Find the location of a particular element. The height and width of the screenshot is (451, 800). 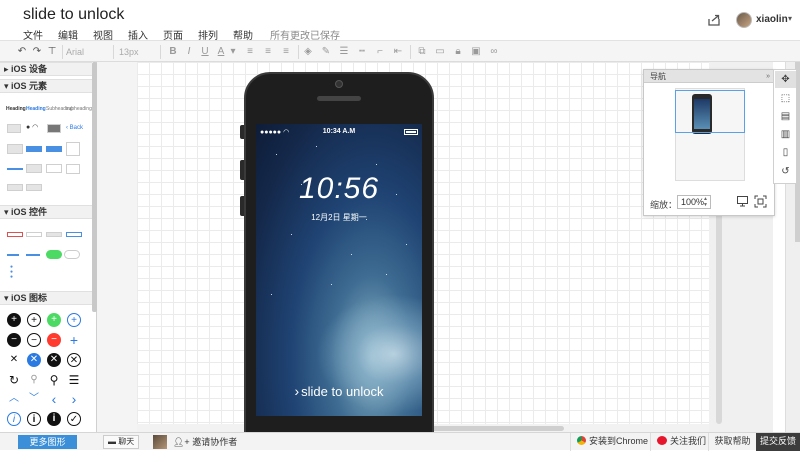

bold-button: B is located at coordinates (173, 52).